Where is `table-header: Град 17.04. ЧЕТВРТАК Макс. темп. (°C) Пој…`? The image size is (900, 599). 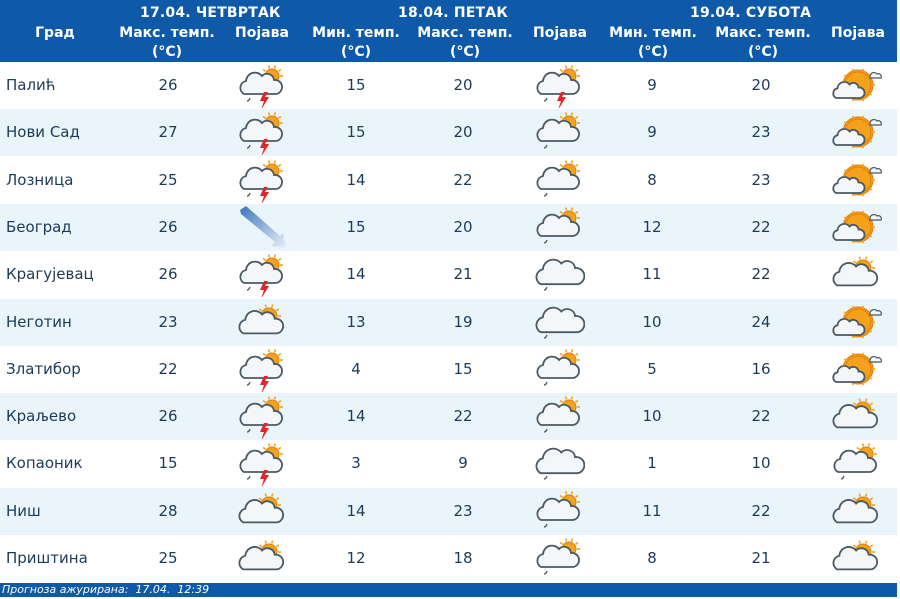
table-header: Град 17.04. ЧЕТВРТАК Макс. темп. (°C) Пој… is located at coordinates (448, 31).